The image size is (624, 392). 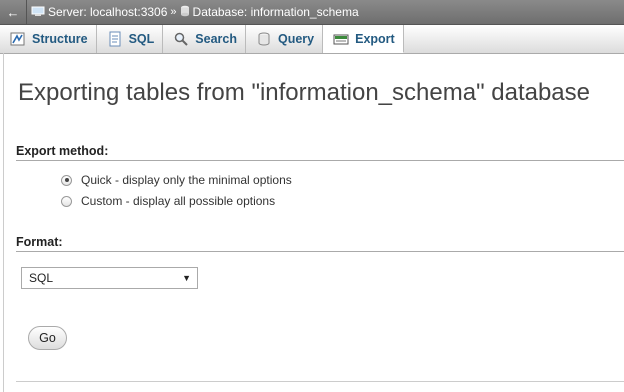 I want to click on tab-query: Query, so click(x=285, y=39).